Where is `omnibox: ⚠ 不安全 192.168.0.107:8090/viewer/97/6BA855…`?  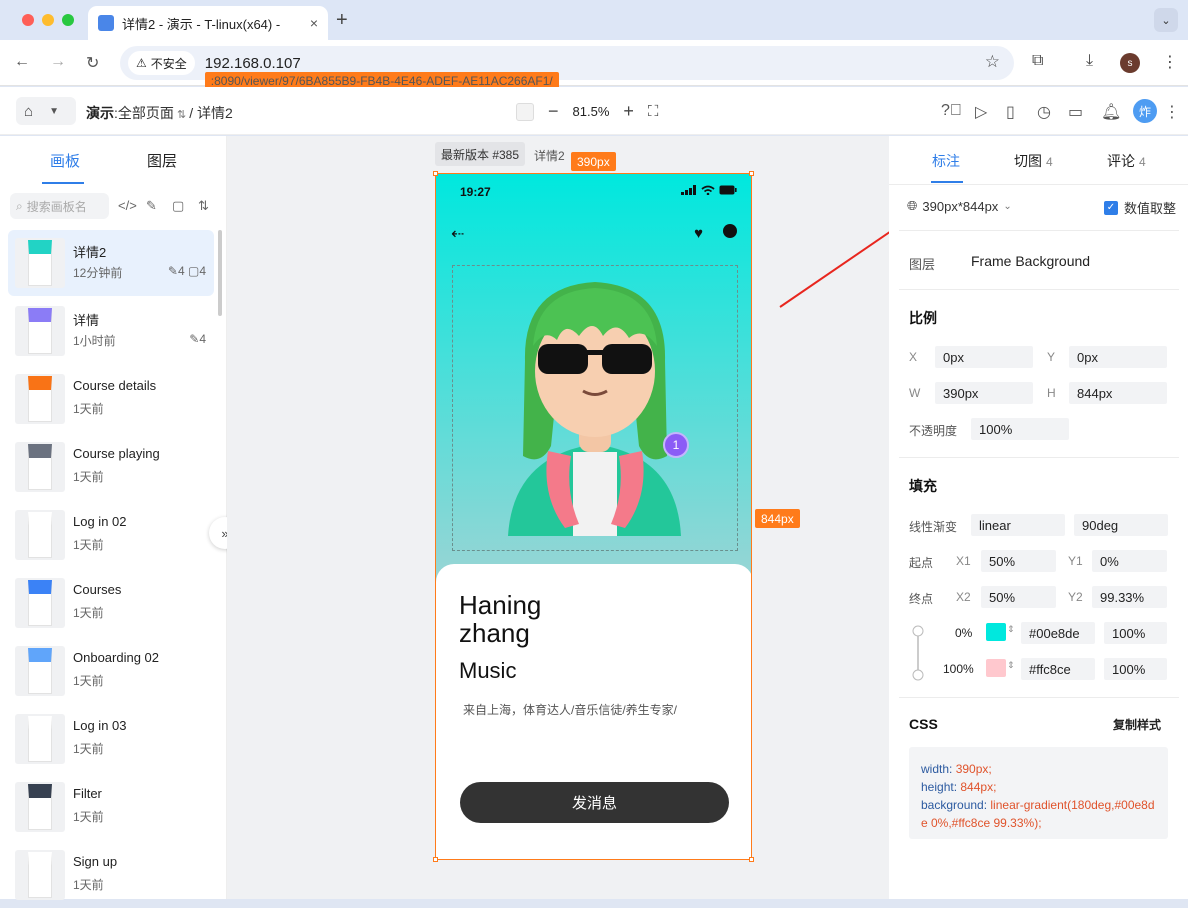
omnibox: ⚠ 不安全 192.168.0.107:8090/viewer/97/6BA855… is located at coordinates (567, 68).